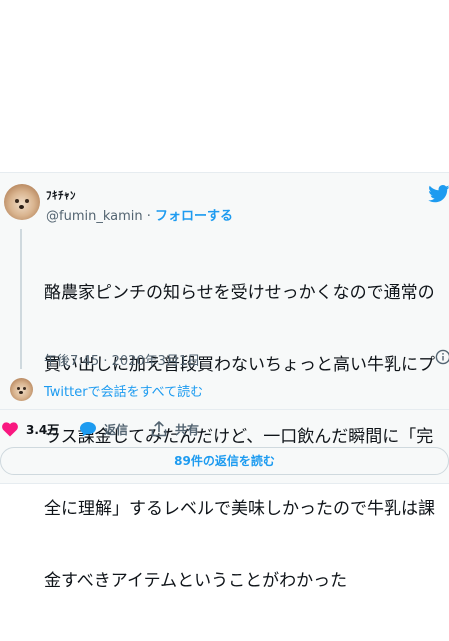 This screenshot has height=641, width=449. What do you see at coordinates (21, 299) in the screenshot?
I see `thread-line` at bounding box center [21, 299].